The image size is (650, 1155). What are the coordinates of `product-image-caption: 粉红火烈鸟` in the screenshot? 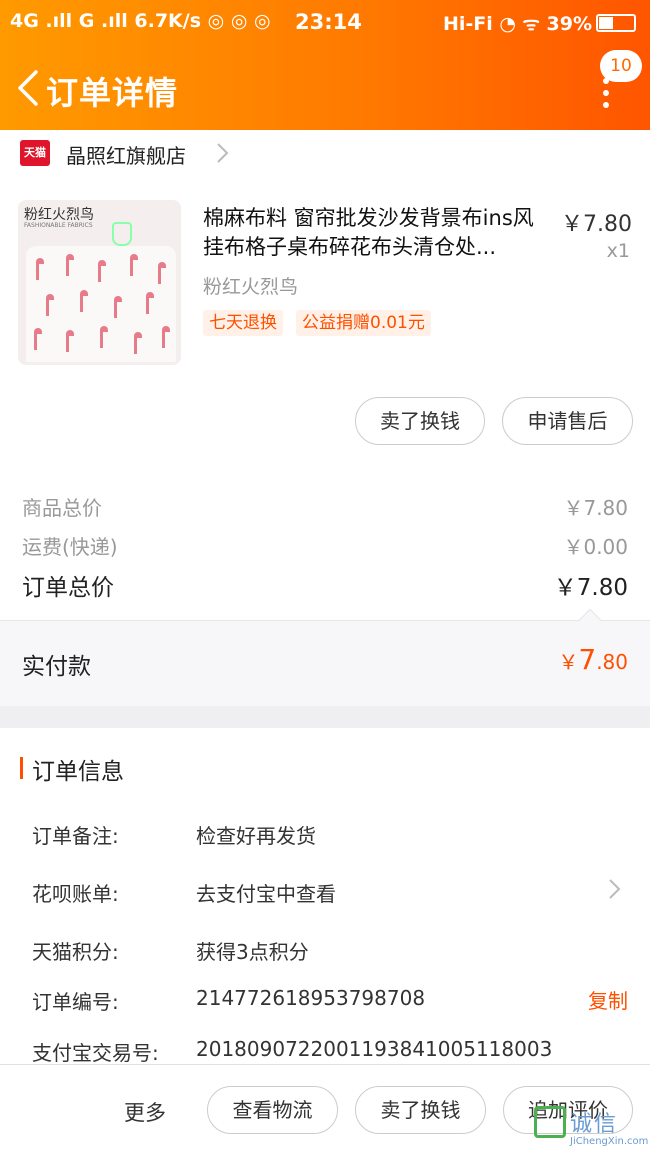 It's located at (59, 215).